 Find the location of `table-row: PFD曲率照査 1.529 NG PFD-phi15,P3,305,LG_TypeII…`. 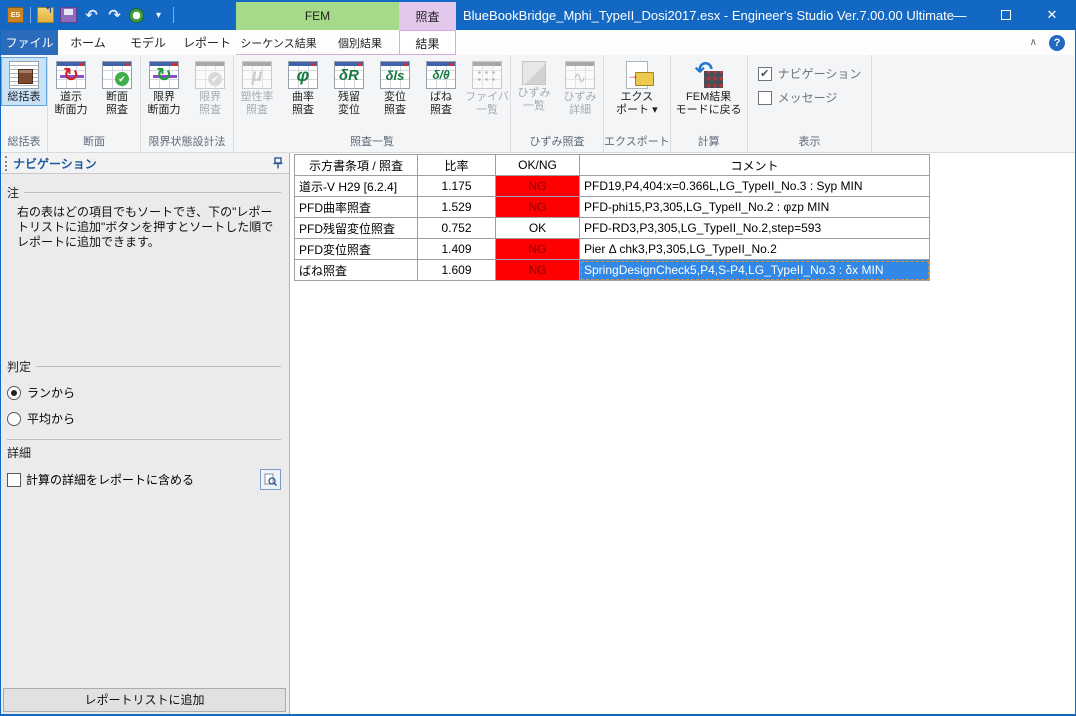

table-row: PFD曲率照査 1.529 NG PFD-phi15,P3,305,LG_TypeII… is located at coordinates (612, 207).